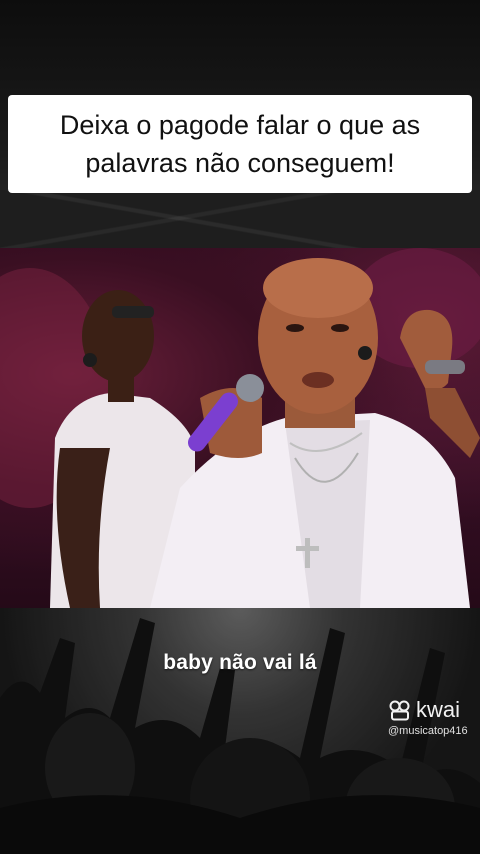  What do you see at coordinates (240, 219) in the screenshot?
I see `stage-lights-strip` at bounding box center [240, 219].